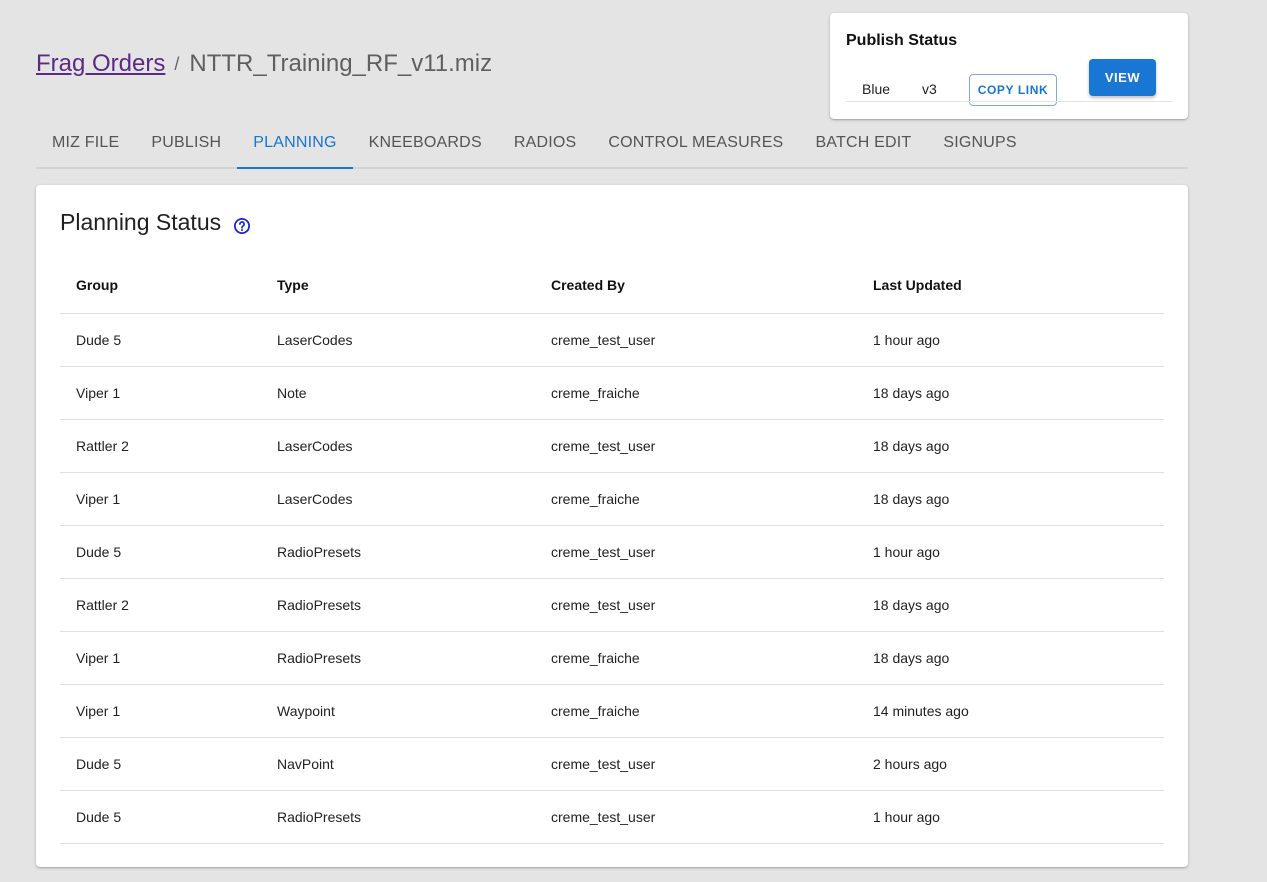  Describe the element at coordinates (398, 711) in the screenshot. I see `cell-type: Waypoint` at that location.